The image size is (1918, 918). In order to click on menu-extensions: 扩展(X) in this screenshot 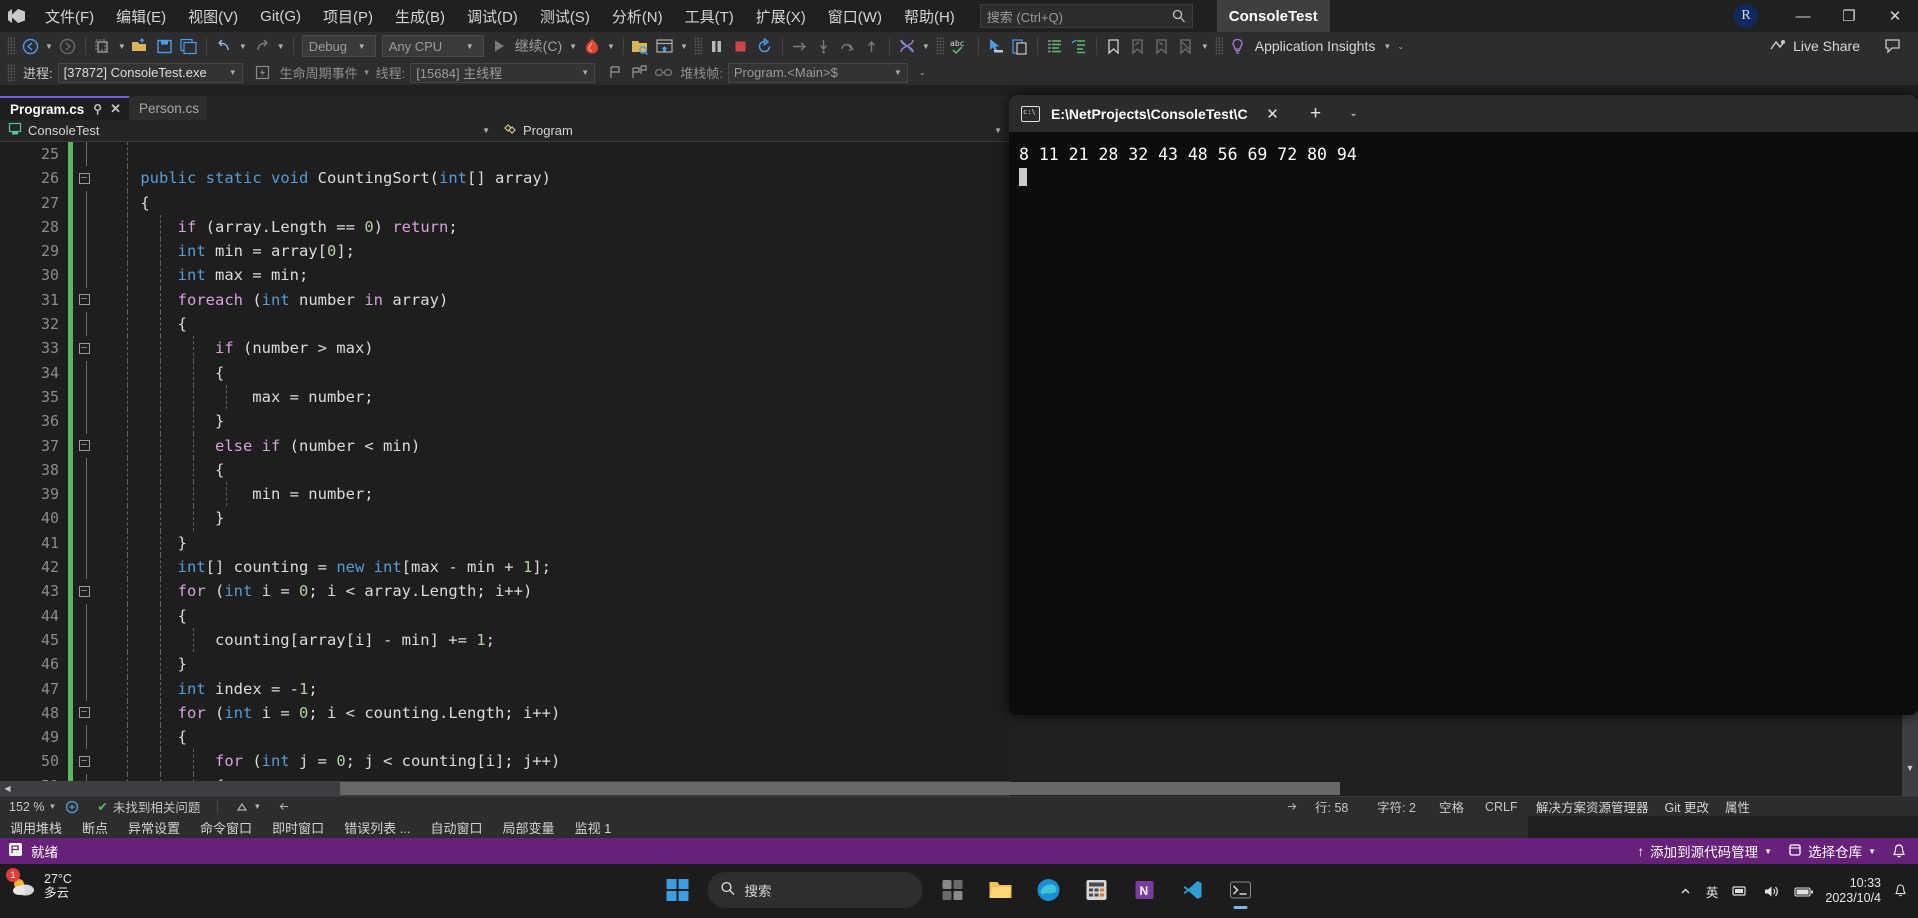, I will do `click(781, 16)`.